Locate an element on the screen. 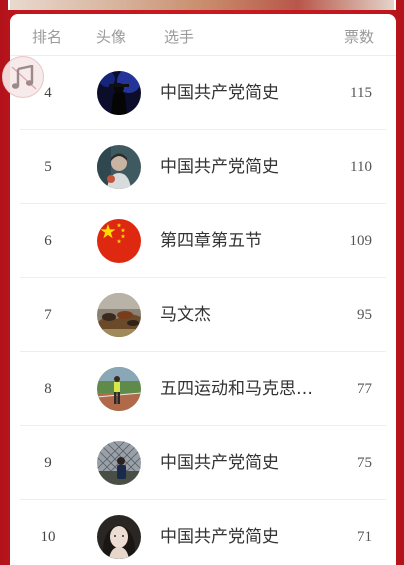 The height and width of the screenshot is (565, 404). rank-number: 8 is located at coordinates (48, 389).